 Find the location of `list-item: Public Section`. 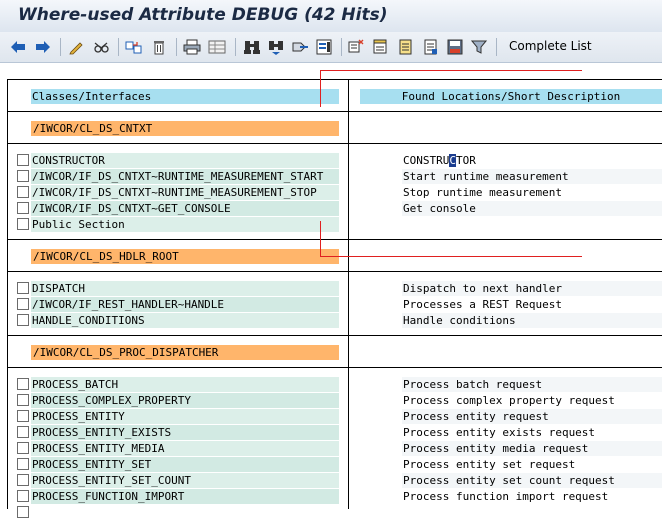

list-item: Public Section is located at coordinates (185, 224).